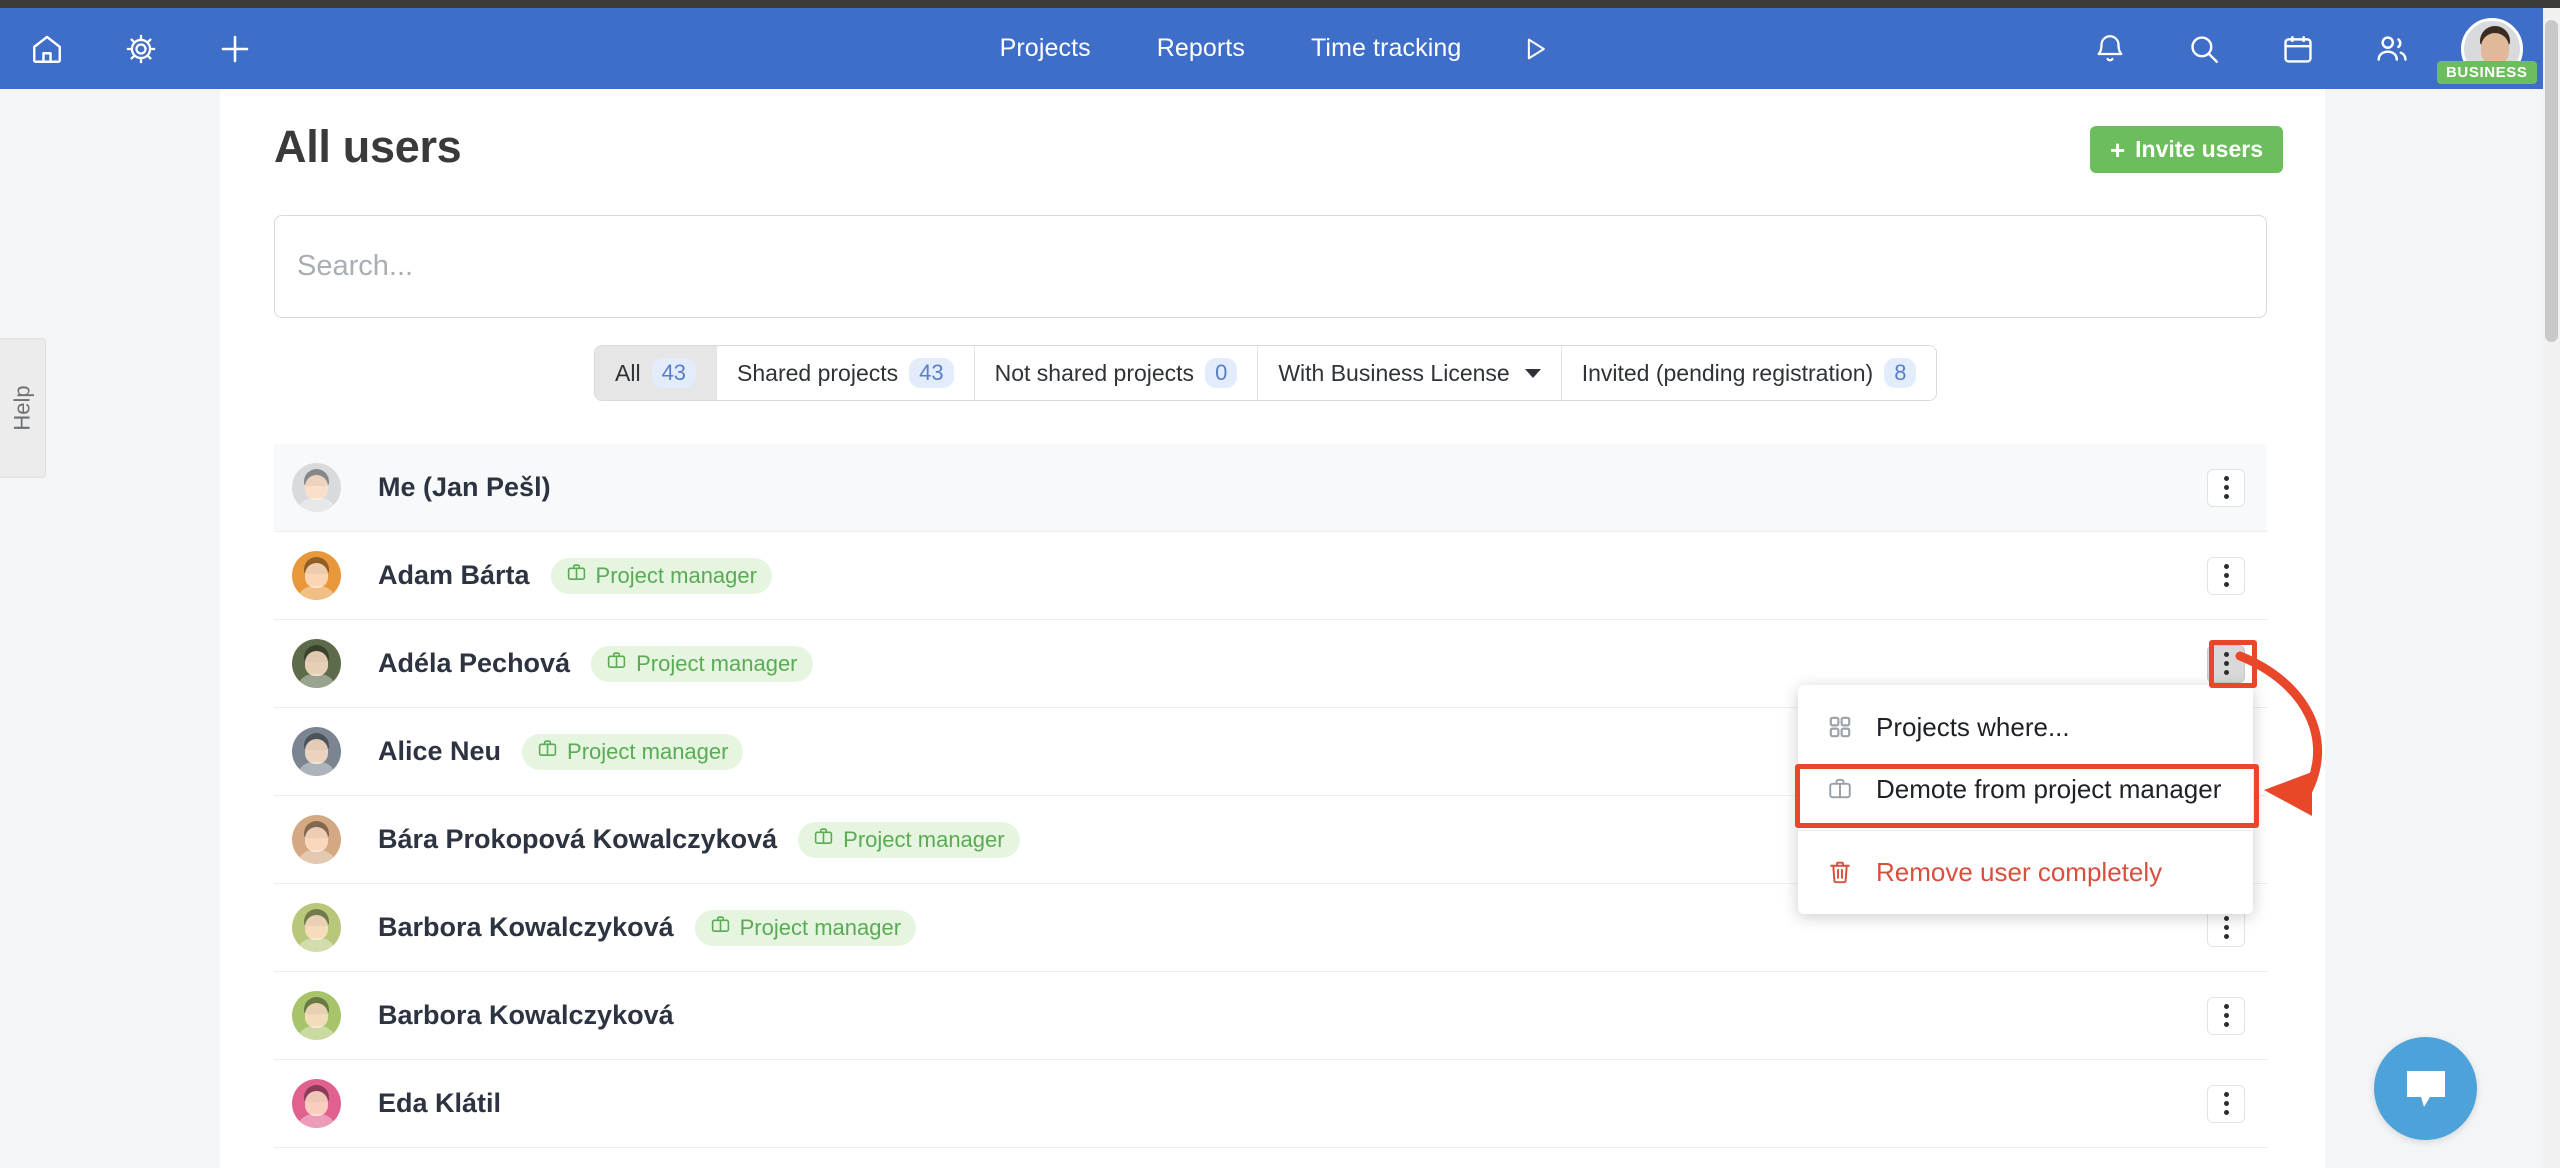 This screenshot has width=2560, height=1168. I want to click on chat-bubble-icon, so click(2425, 1088).